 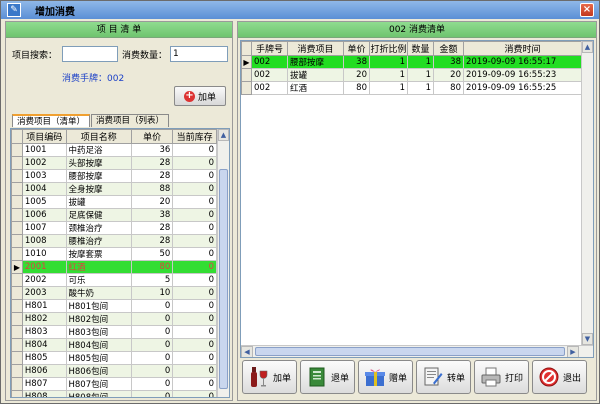 I want to click on amount-cell: 38, so click(x=448, y=62).